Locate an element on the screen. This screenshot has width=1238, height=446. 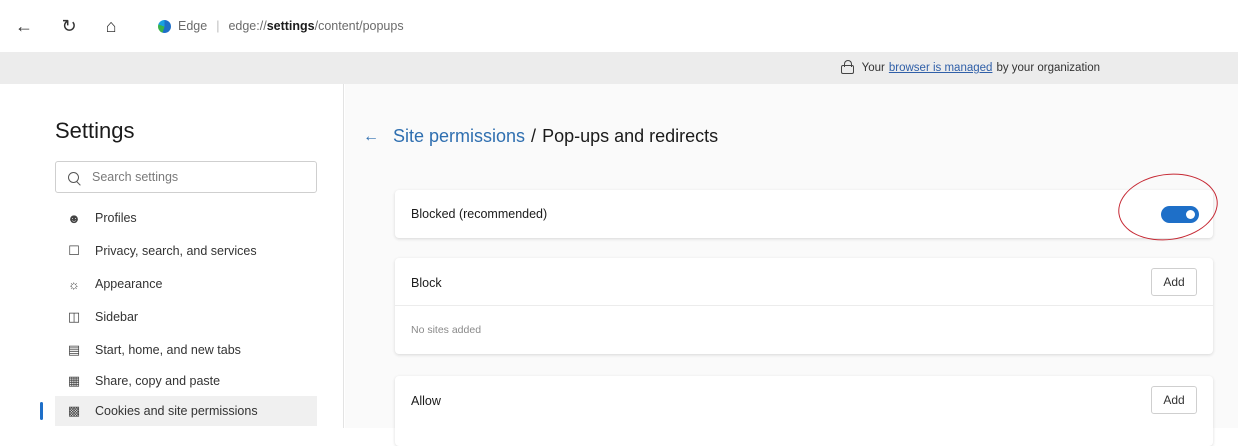
page-title: Pop-ups and redirects is located at coordinates (630, 136).